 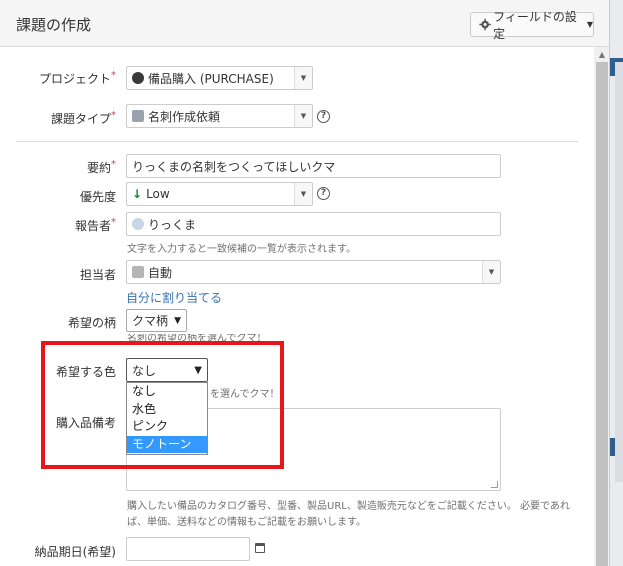 What do you see at coordinates (304, 23) in the screenshot?
I see `dialog-header: 課題の作成 フィールドの設定 ▼` at bounding box center [304, 23].